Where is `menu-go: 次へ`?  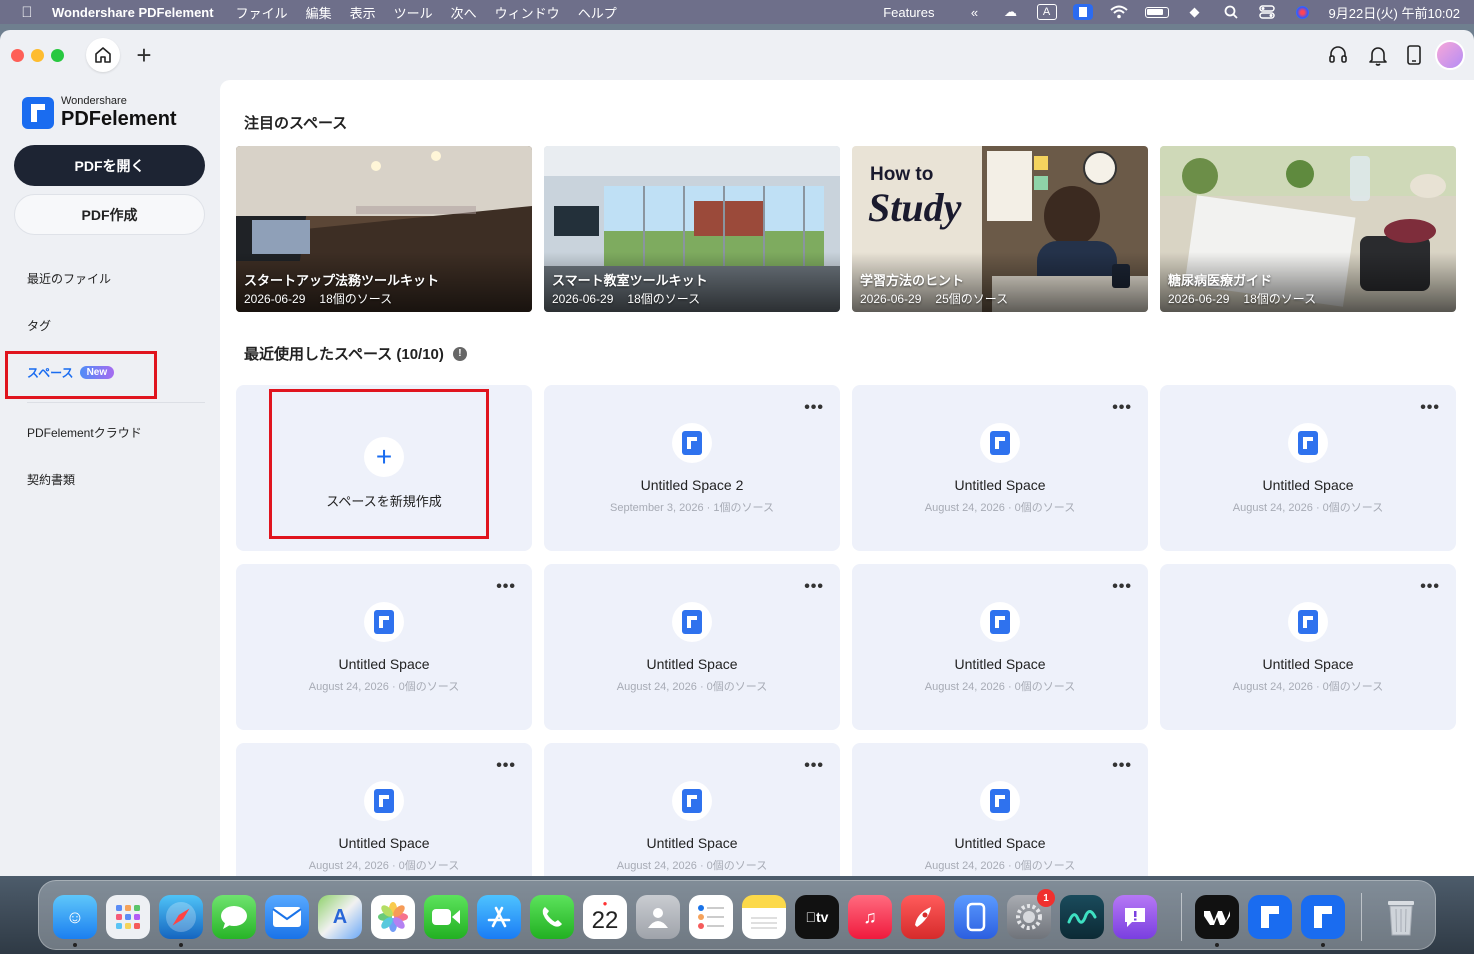 menu-go: 次へ is located at coordinates (464, 12).